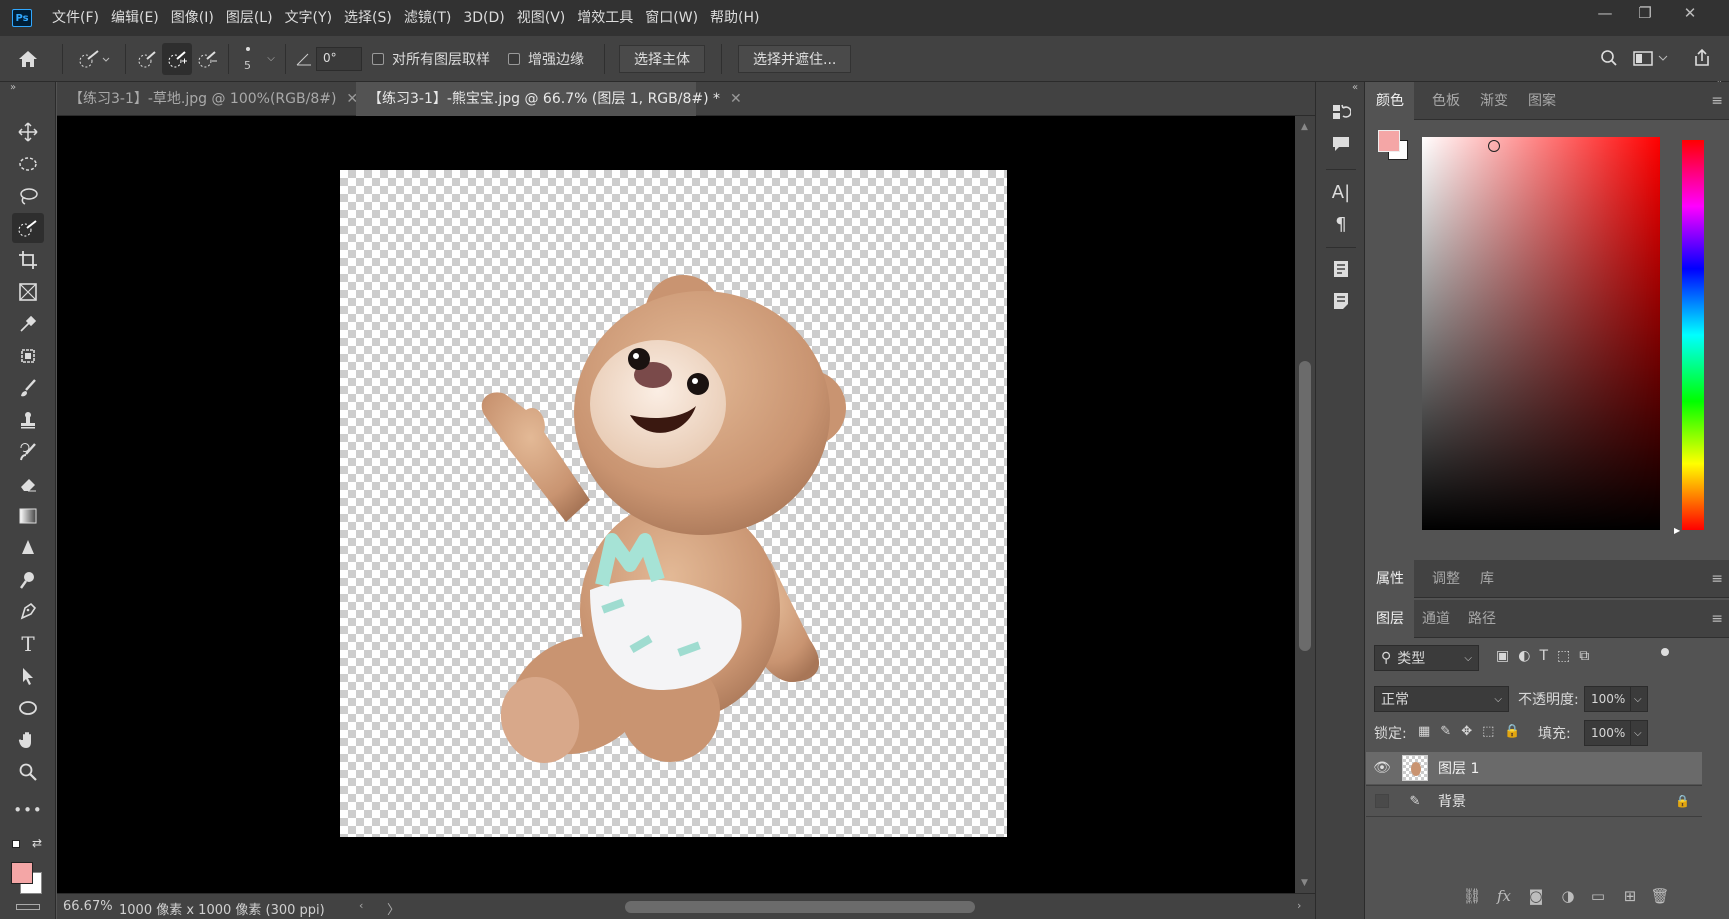  Describe the element at coordinates (1305, 506) in the screenshot. I see `scrollbar-thumb` at that location.